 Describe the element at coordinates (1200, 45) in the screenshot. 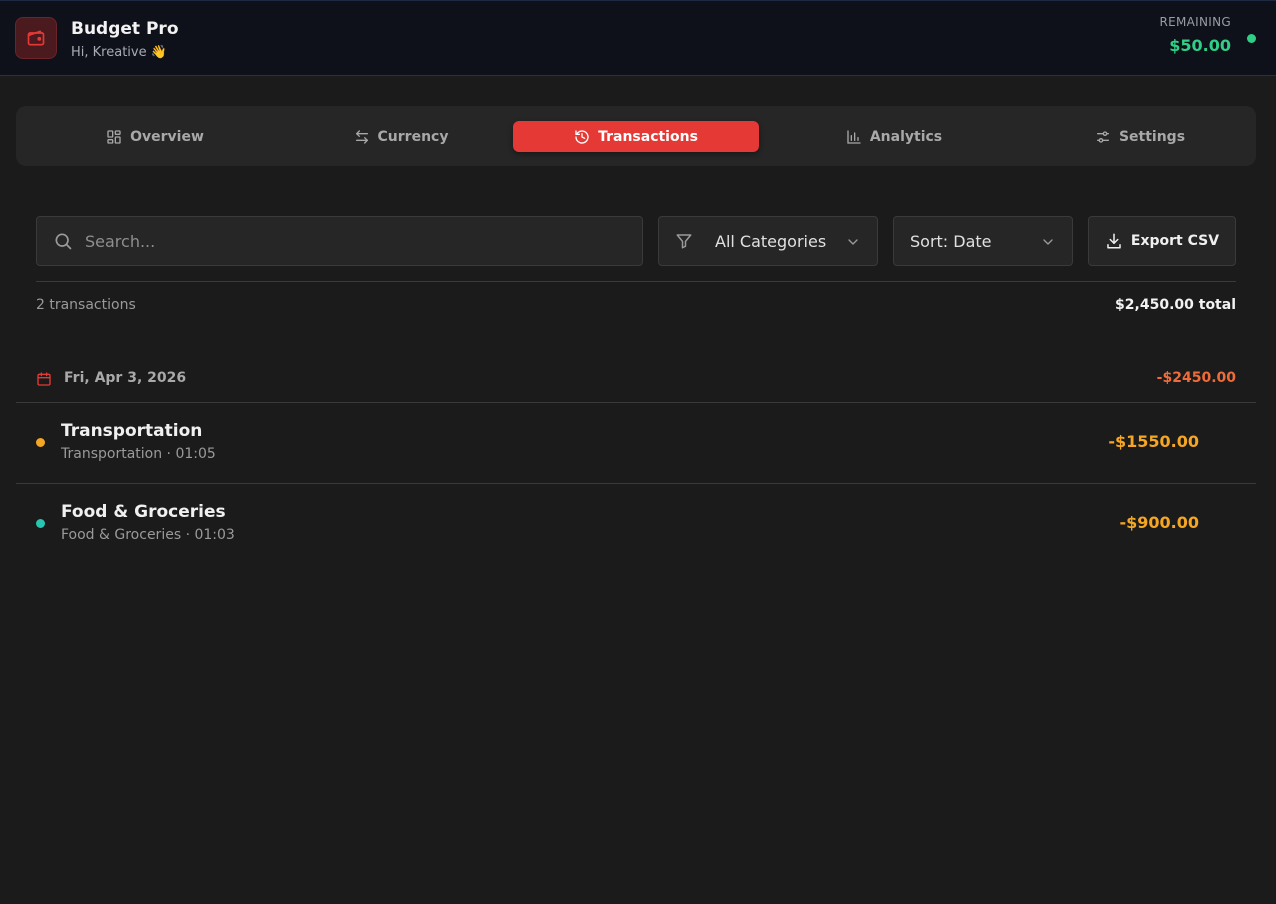

I see `remaining-value: $50.00` at that location.